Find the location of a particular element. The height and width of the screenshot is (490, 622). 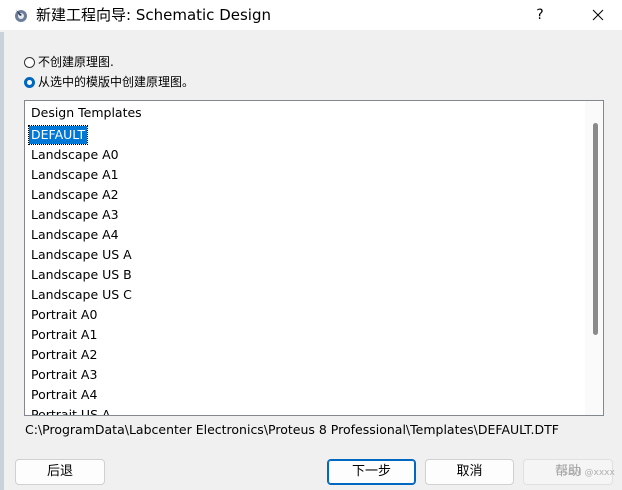

list-item: Landscape A0 is located at coordinates (75, 155).